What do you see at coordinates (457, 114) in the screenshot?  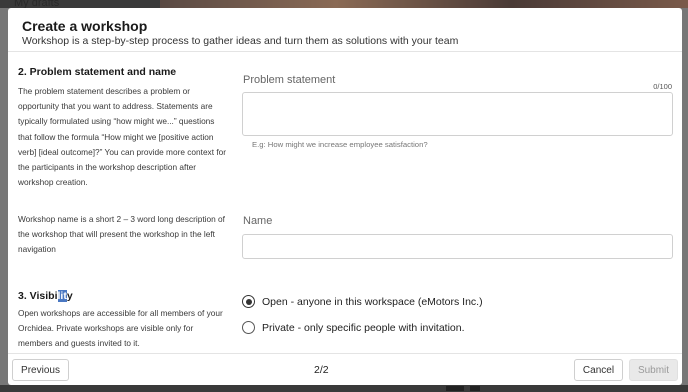 I see `problem-statement-input` at bounding box center [457, 114].